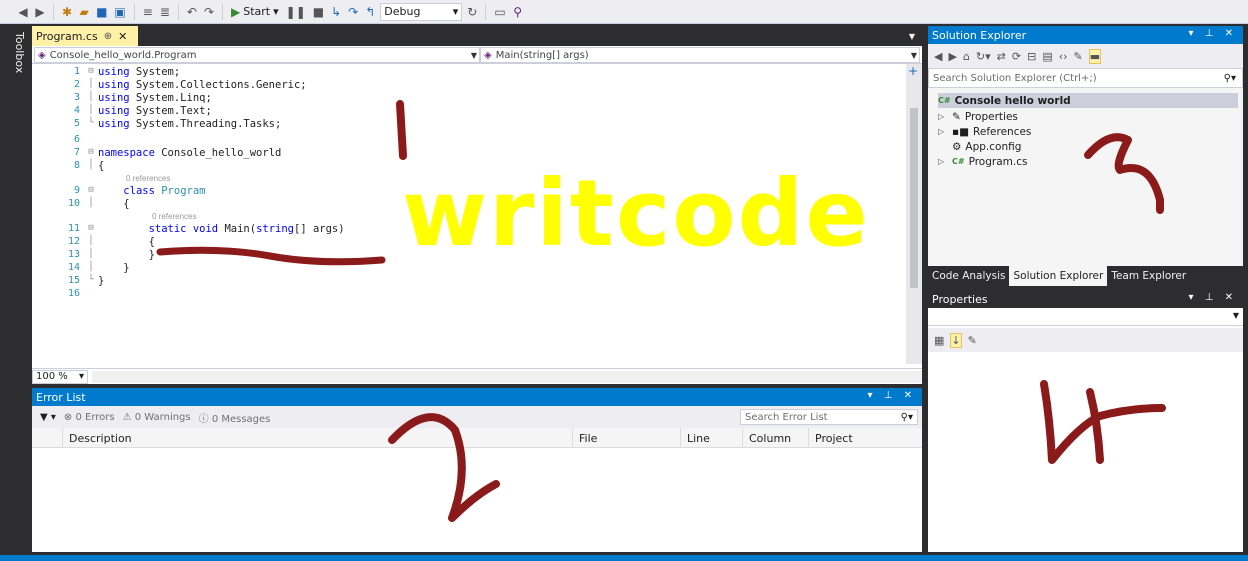 The width and height of the screenshot is (1248, 561). Describe the element at coordinates (157, 417) in the screenshot. I see `warning-filter-button: ⚠ 0 Warnings` at that location.